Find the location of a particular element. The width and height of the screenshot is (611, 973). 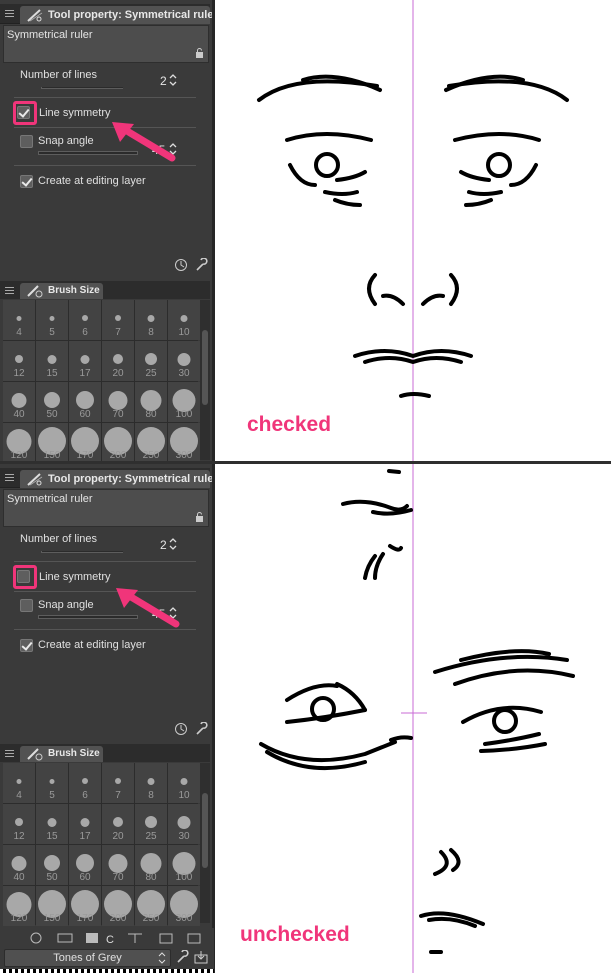

brush-size-value: 250 is located at coordinates (151, 455).